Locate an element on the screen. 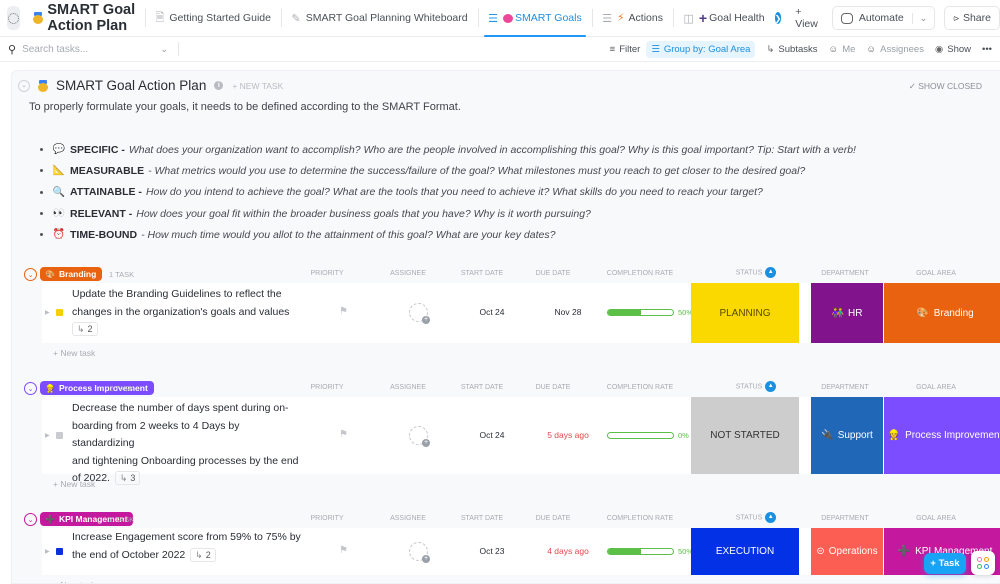 This screenshot has width=1000, height=584. show-closed-button: ✓ SHOW CLOSED is located at coordinates (945, 86).